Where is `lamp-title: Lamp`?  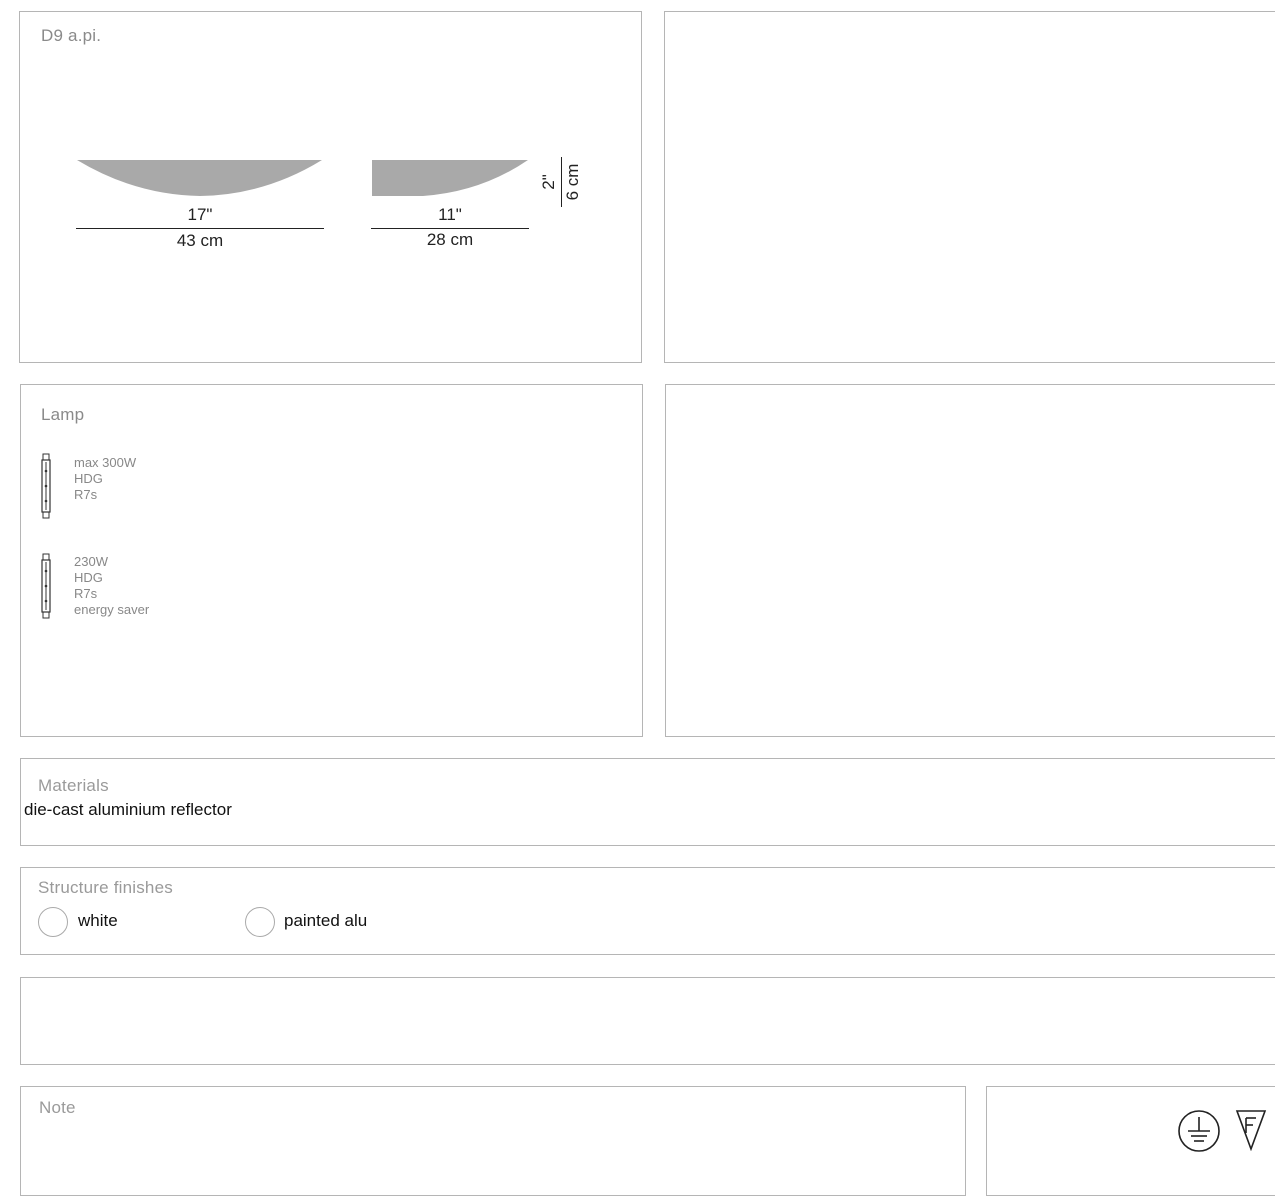
lamp-title: Lamp is located at coordinates (63, 414).